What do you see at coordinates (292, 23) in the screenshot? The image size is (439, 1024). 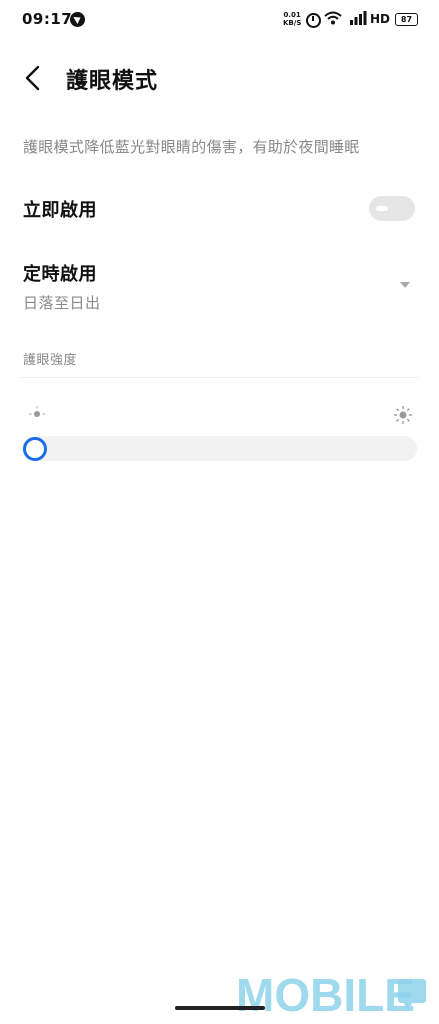 I see `network-speed-unit: KB/S` at bounding box center [292, 23].